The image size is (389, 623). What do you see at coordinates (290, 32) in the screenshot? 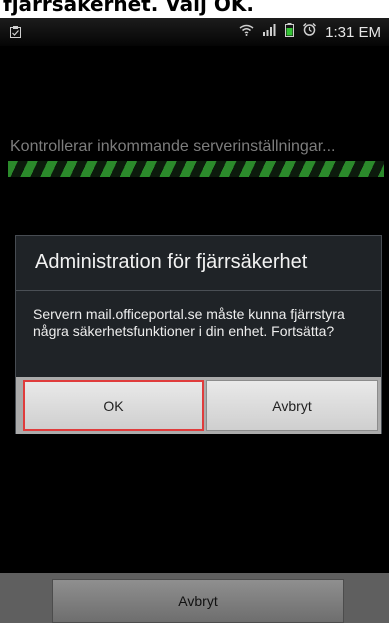
I see `battery-icon` at bounding box center [290, 32].